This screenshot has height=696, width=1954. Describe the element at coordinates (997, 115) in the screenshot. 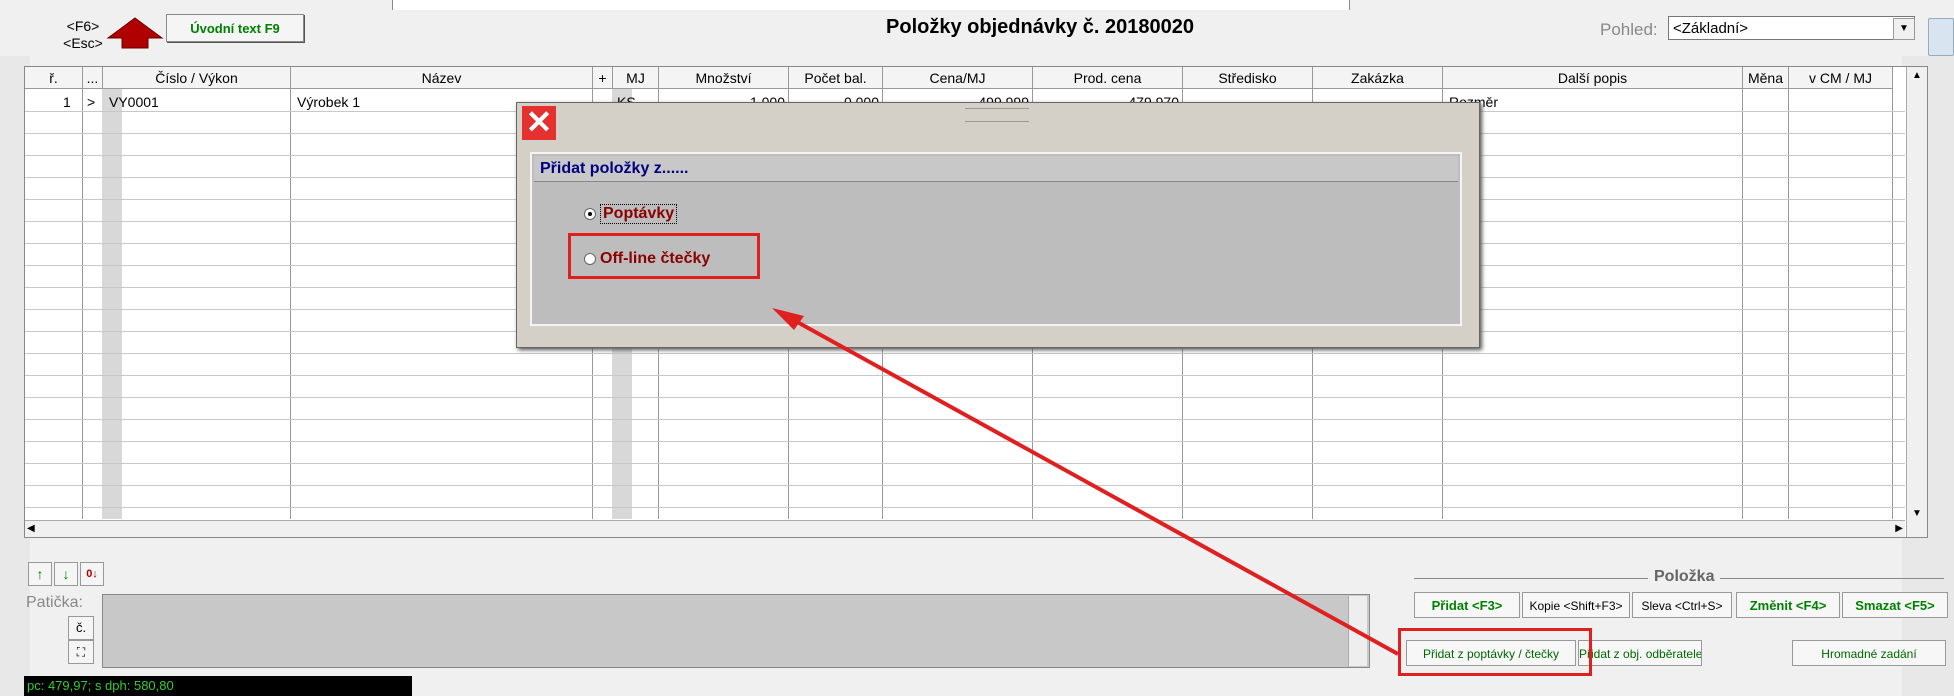

I see `drag-grip-icon` at that location.